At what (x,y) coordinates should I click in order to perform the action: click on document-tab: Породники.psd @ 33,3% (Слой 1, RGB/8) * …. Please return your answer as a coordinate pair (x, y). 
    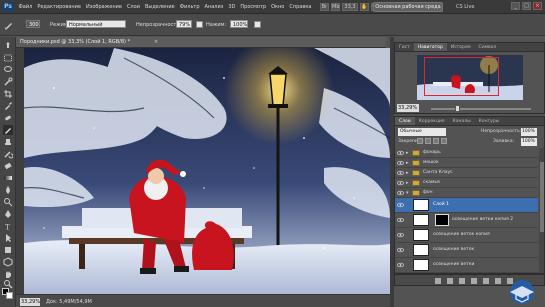
    Looking at the image, I should click on (201, 42).